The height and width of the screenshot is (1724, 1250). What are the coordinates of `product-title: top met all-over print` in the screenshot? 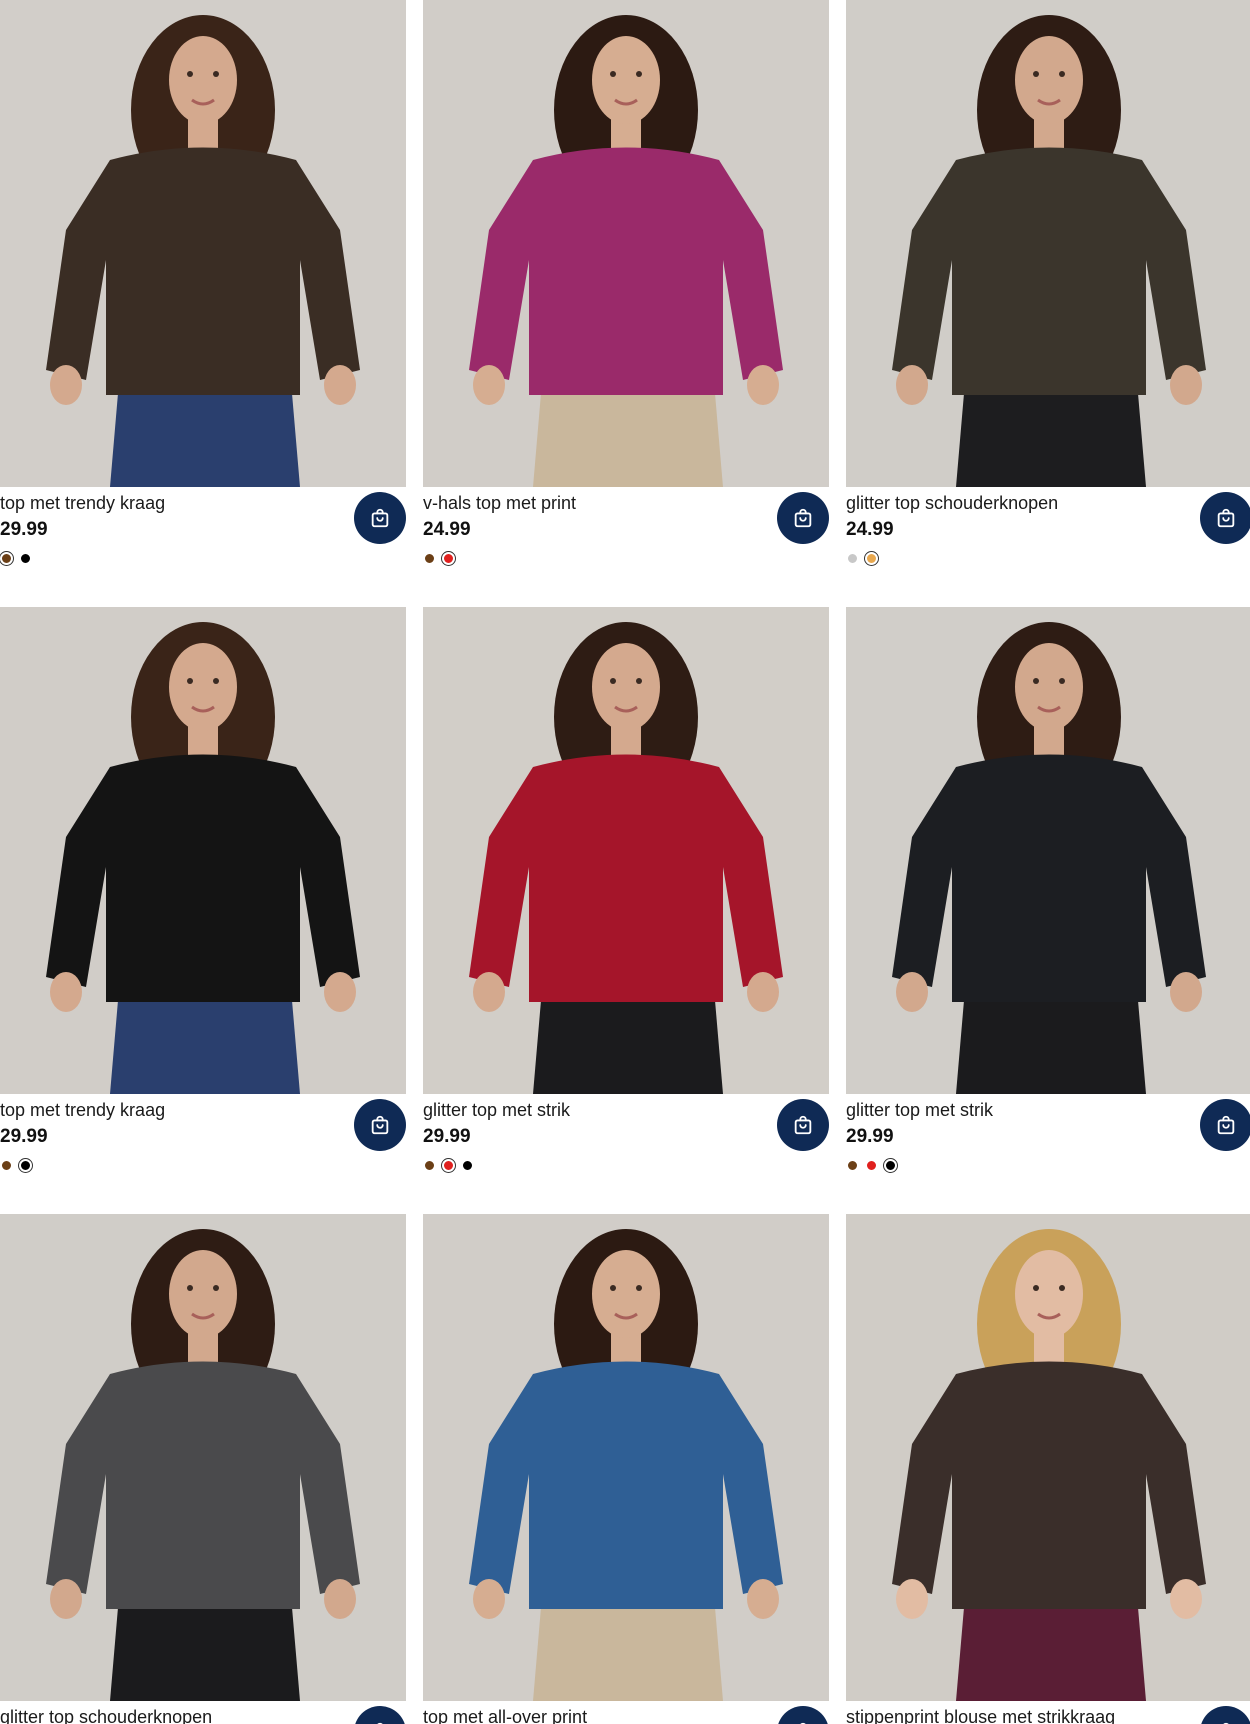 It's located at (505, 1715).